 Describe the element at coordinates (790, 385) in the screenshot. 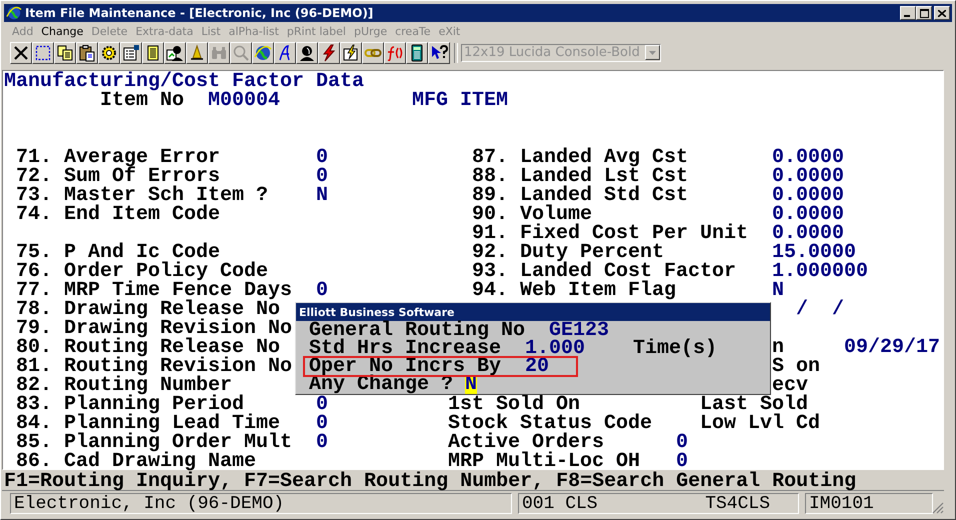

I see `field-label: ecv` at that location.